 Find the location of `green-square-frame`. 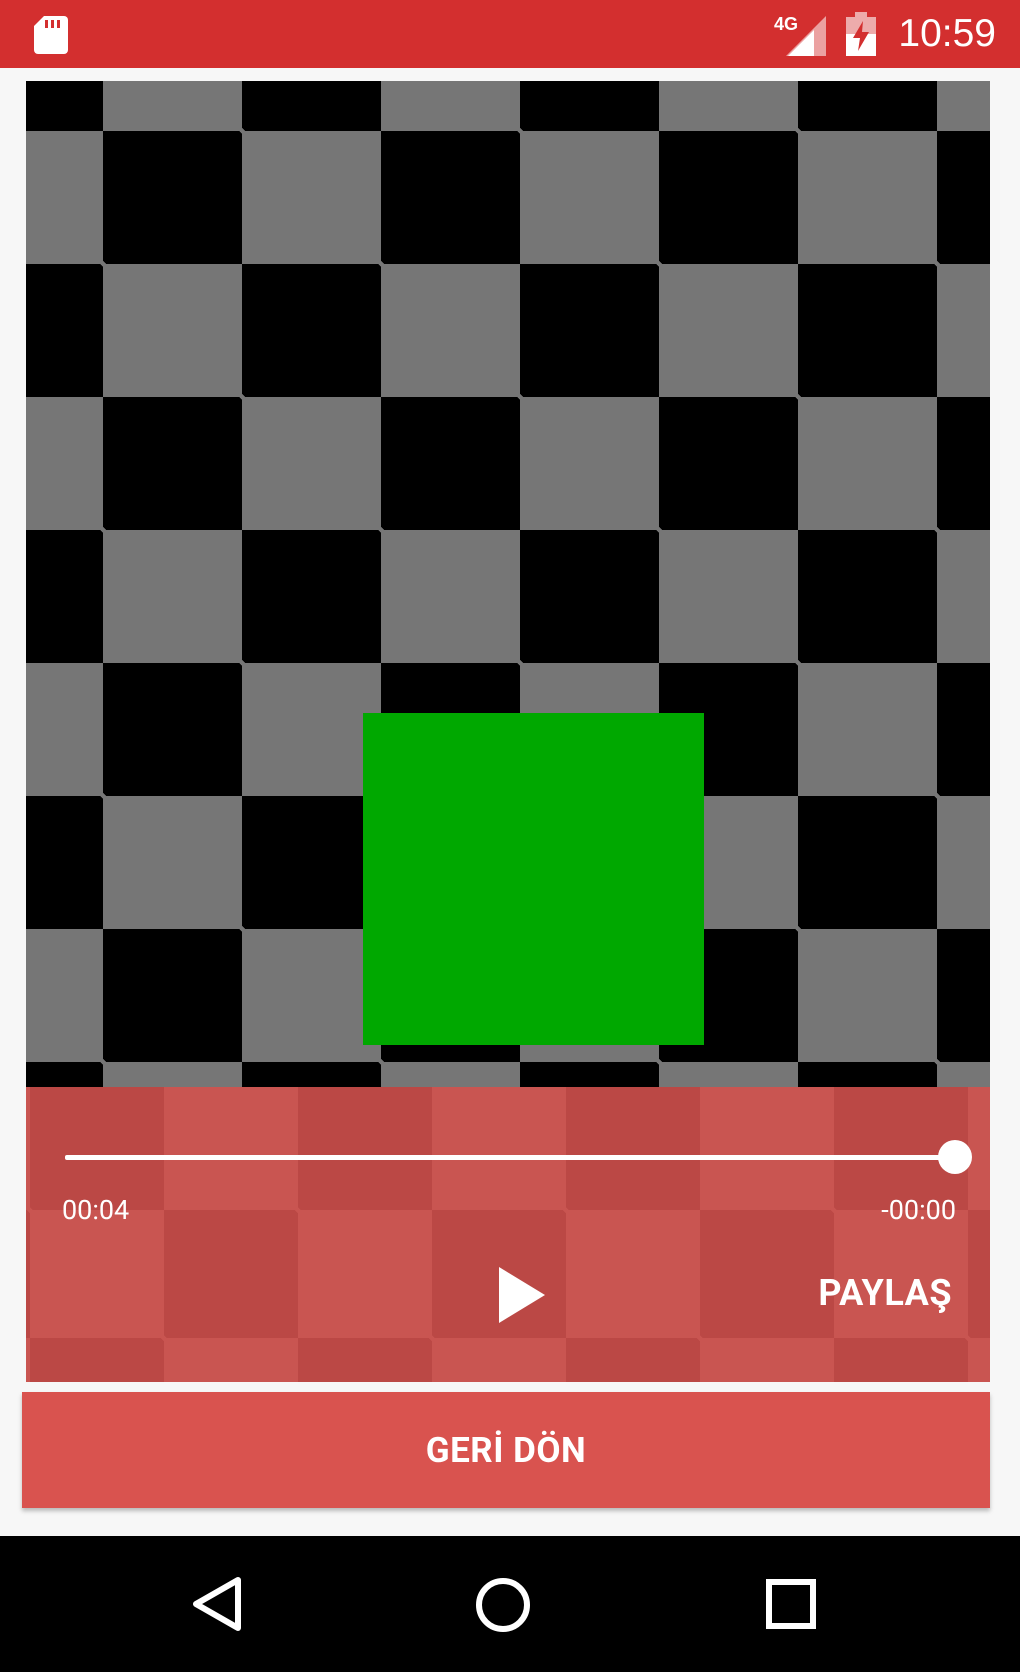

green-square-frame is located at coordinates (533, 879).